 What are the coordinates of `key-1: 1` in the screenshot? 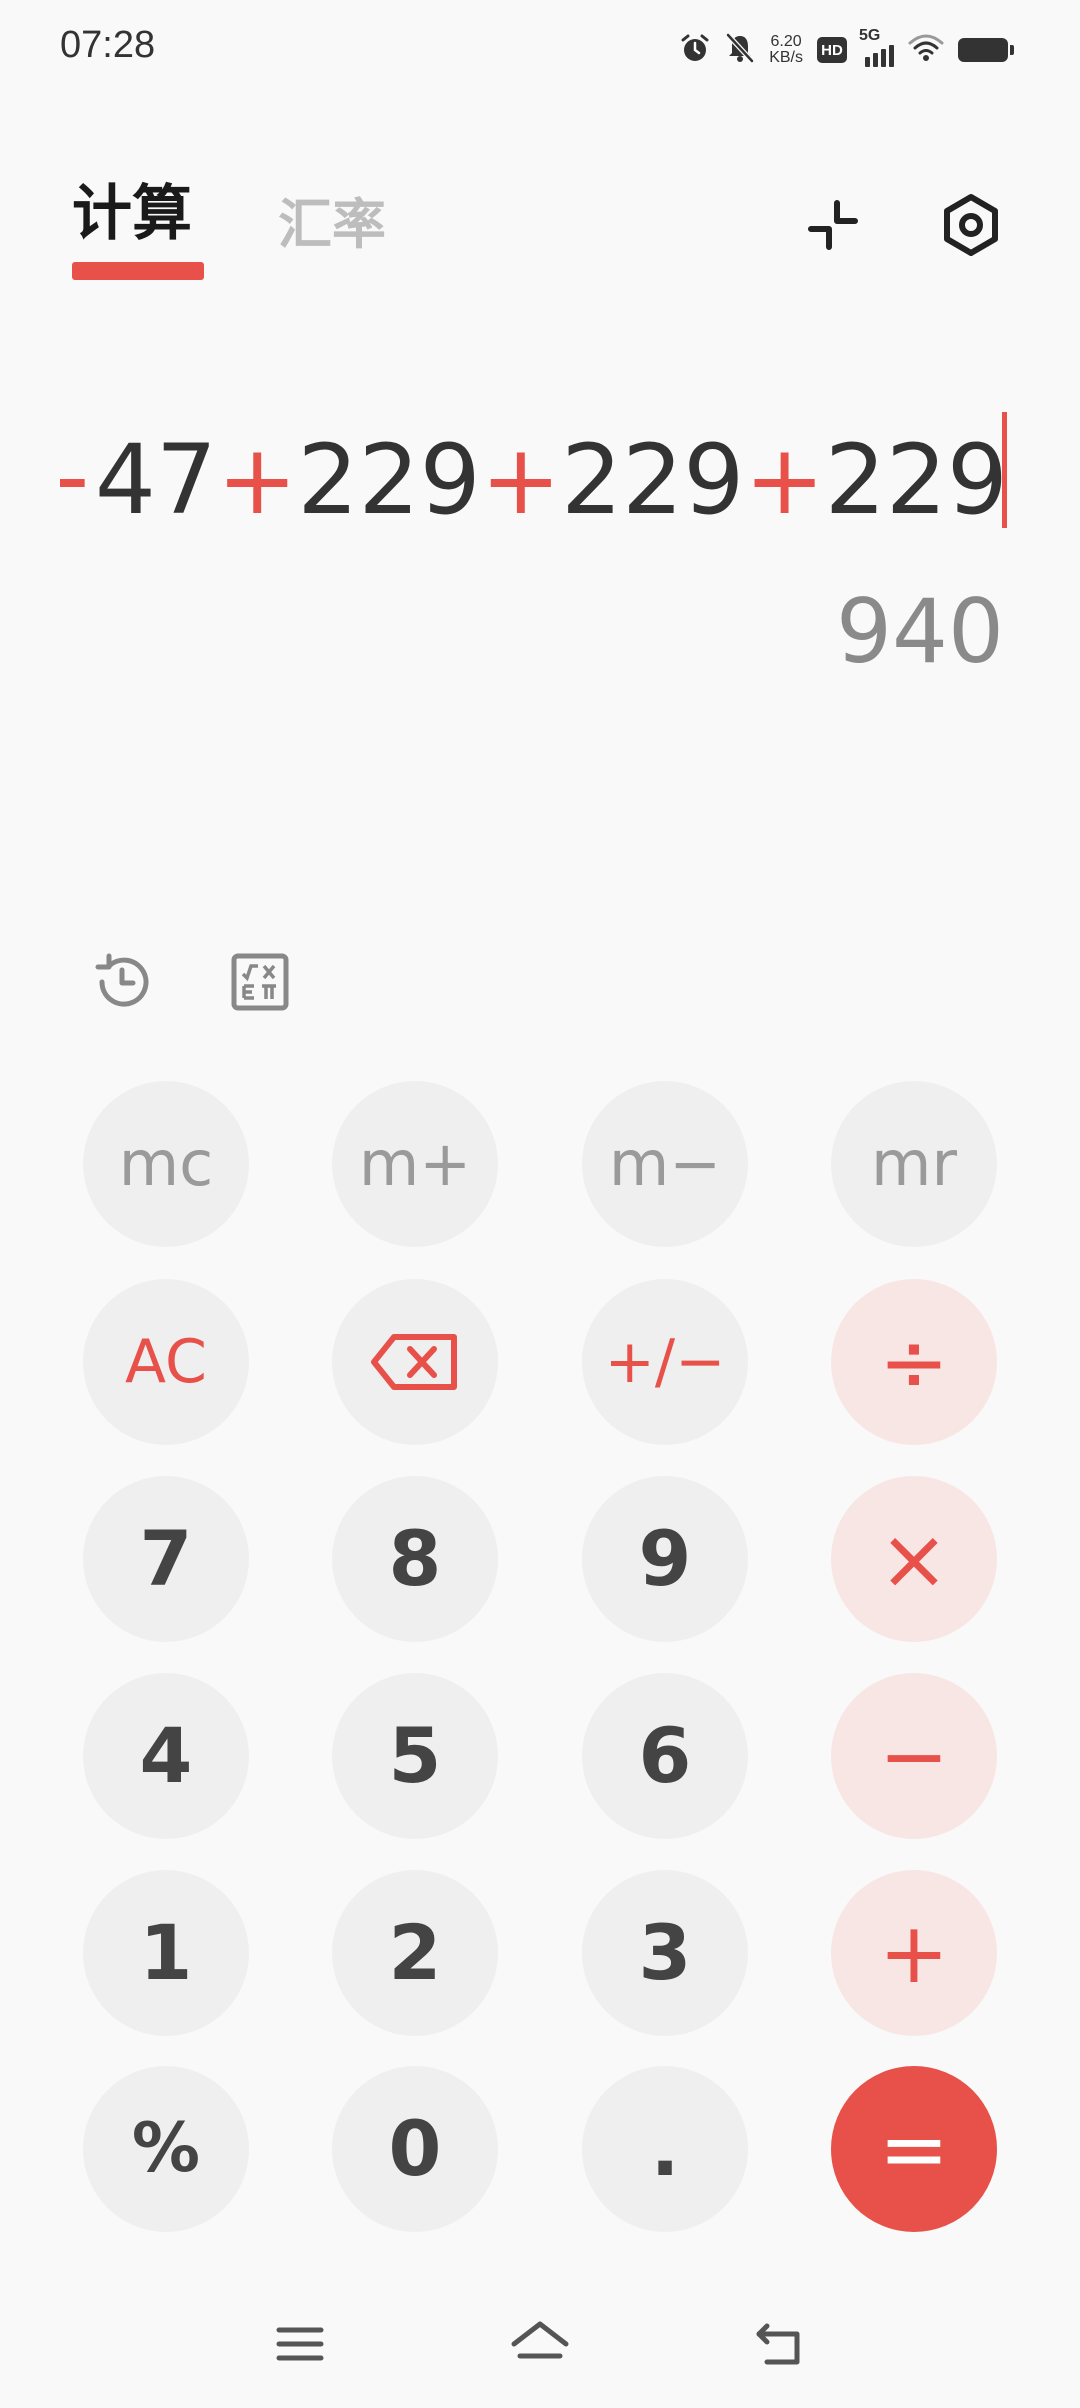 It's located at (166, 1953).